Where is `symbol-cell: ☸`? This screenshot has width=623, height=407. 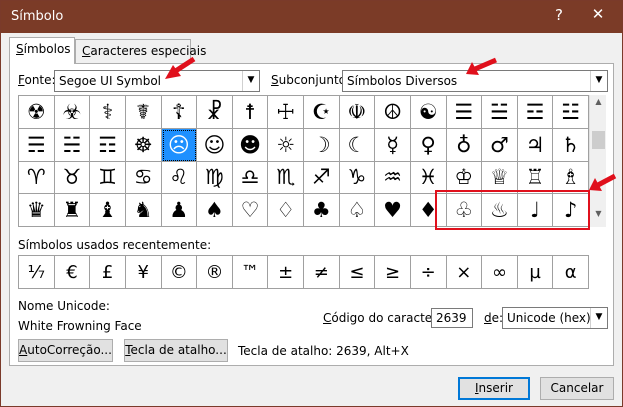
symbol-cell: ☸ is located at coordinates (143, 145).